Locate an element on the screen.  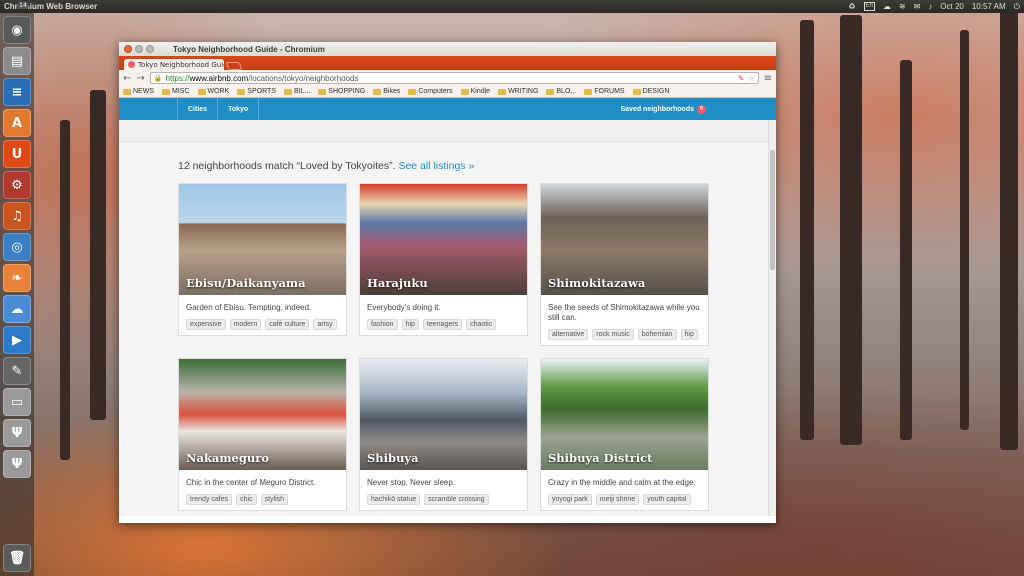
drive-icon: ▭ is located at coordinates (17, 402).